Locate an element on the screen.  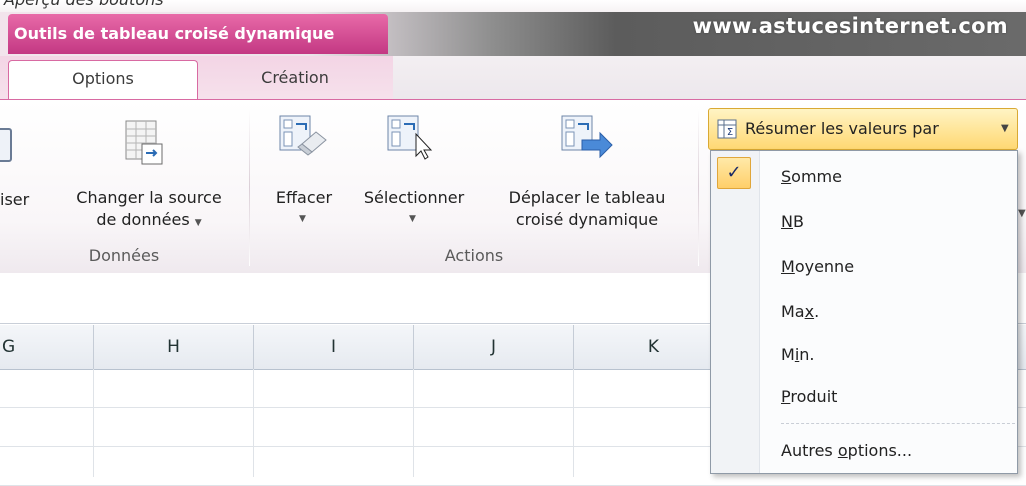
summarize-values-button: Σ Résumer les valeurs par ▼ is located at coordinates (863, 129).